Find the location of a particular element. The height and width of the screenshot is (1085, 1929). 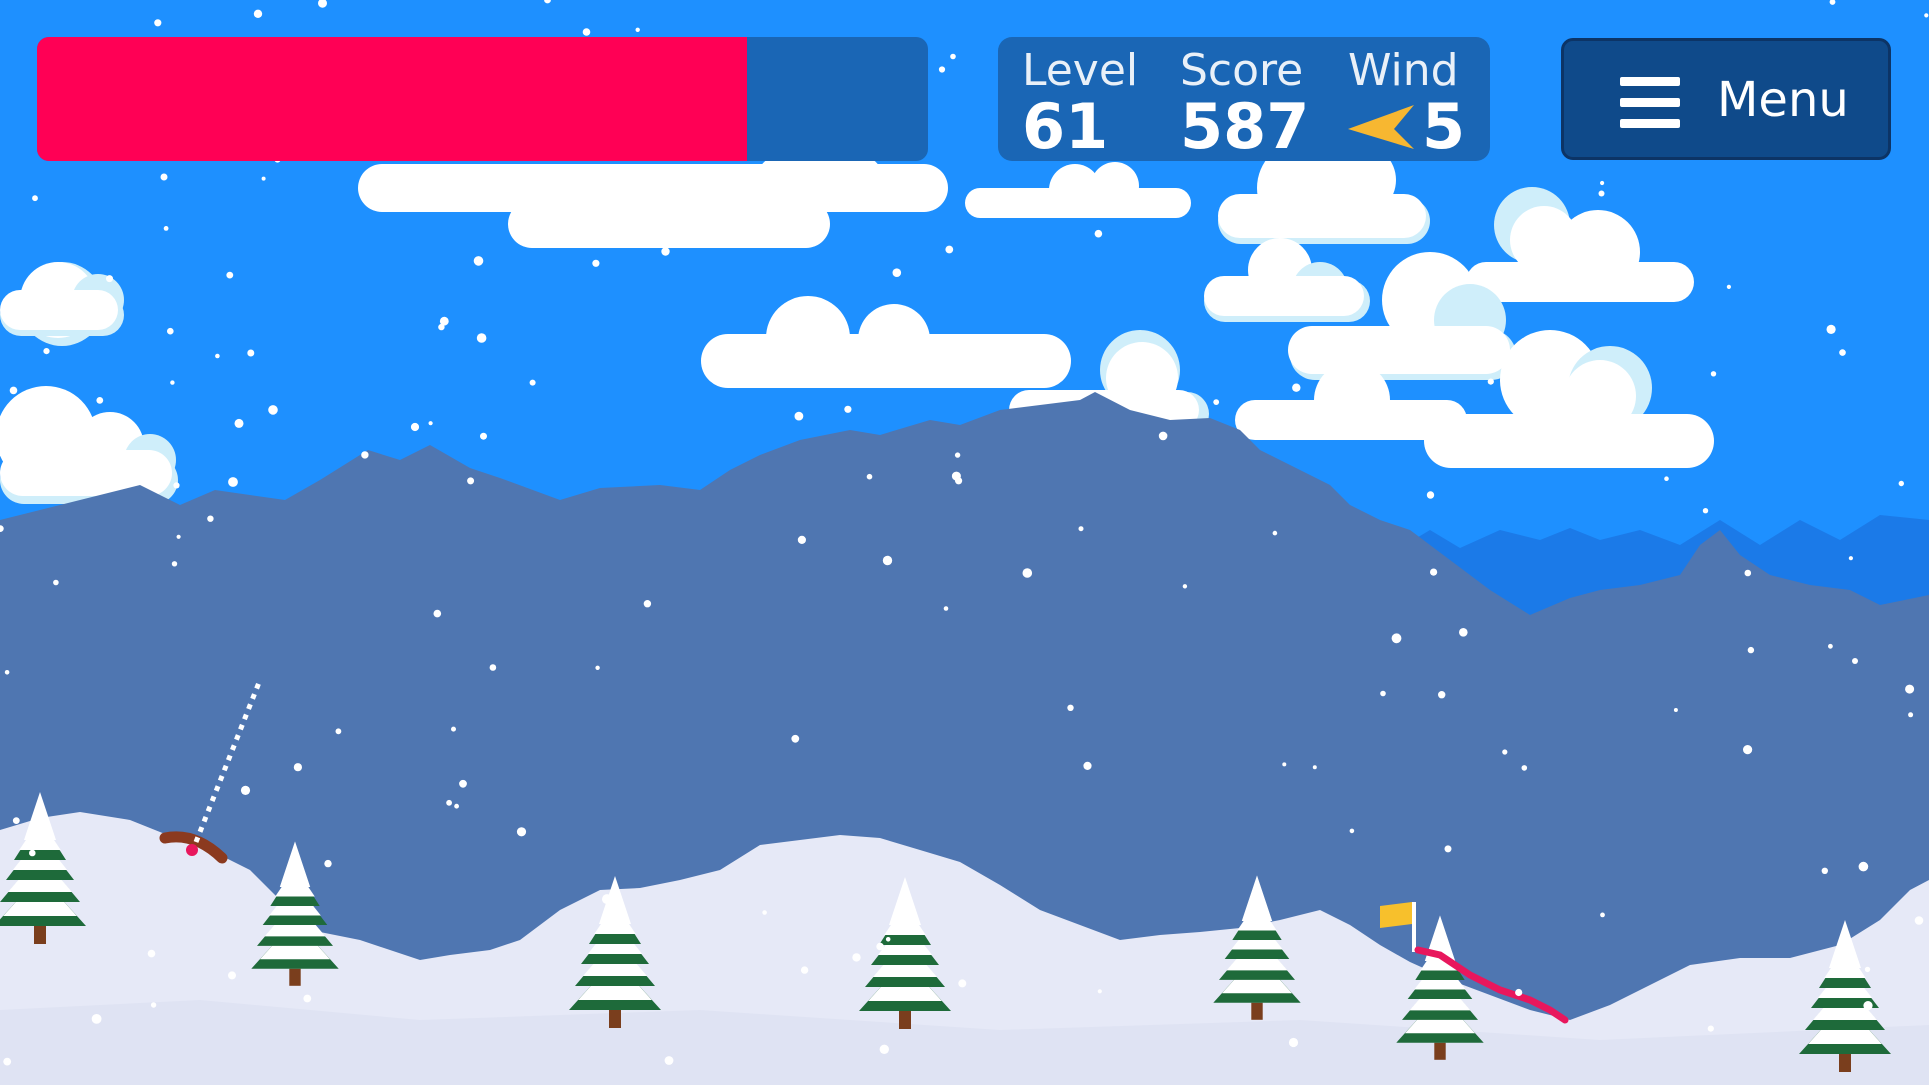

wind-arrow-icon is located at coordinates (1381, 127).